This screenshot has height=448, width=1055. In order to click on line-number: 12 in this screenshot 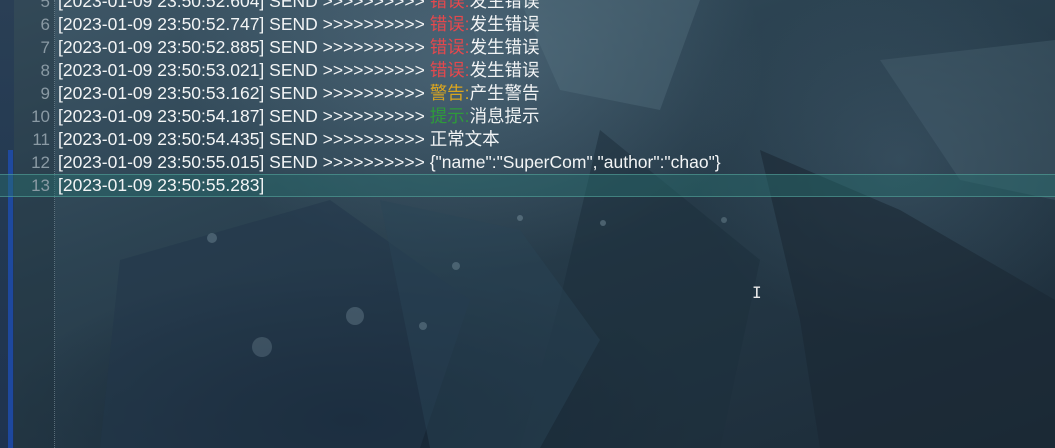, I will do `click(40, 162)`.